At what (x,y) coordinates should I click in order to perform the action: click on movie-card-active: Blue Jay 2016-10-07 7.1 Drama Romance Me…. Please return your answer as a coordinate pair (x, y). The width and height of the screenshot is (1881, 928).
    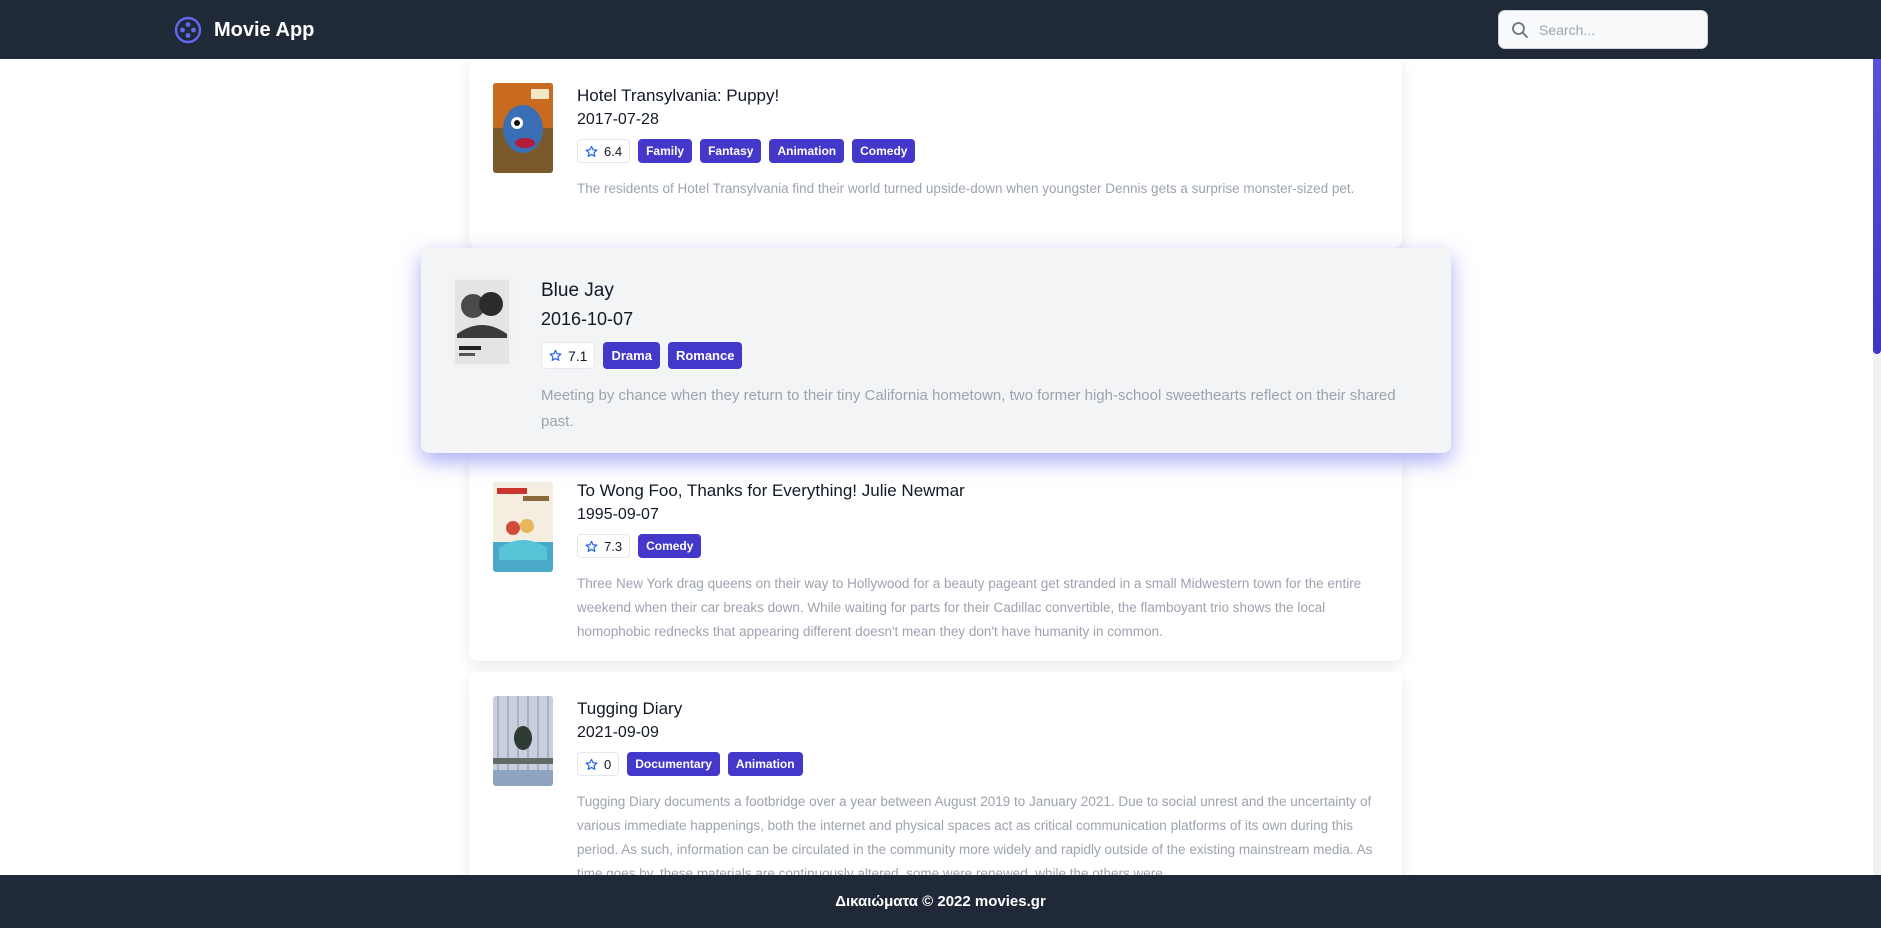
    Looking at the image, I should click on (936, 350).